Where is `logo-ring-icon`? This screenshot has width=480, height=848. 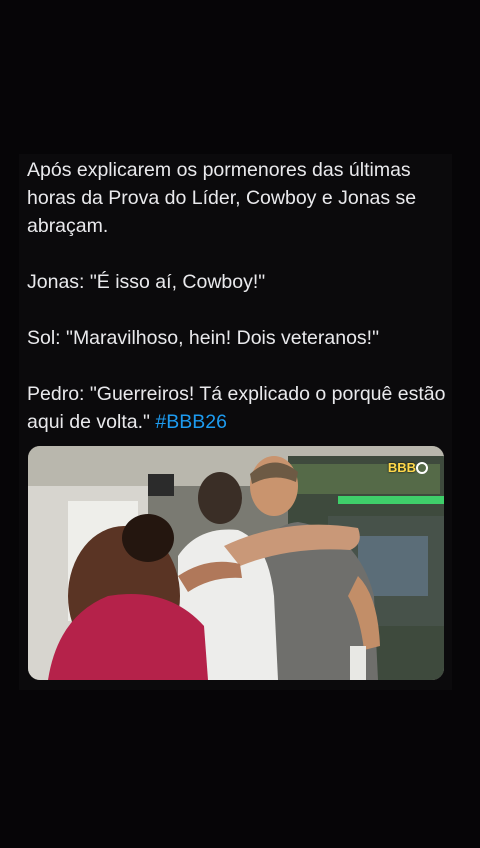
logo-ring-icon is located at coordinates (422, 468).